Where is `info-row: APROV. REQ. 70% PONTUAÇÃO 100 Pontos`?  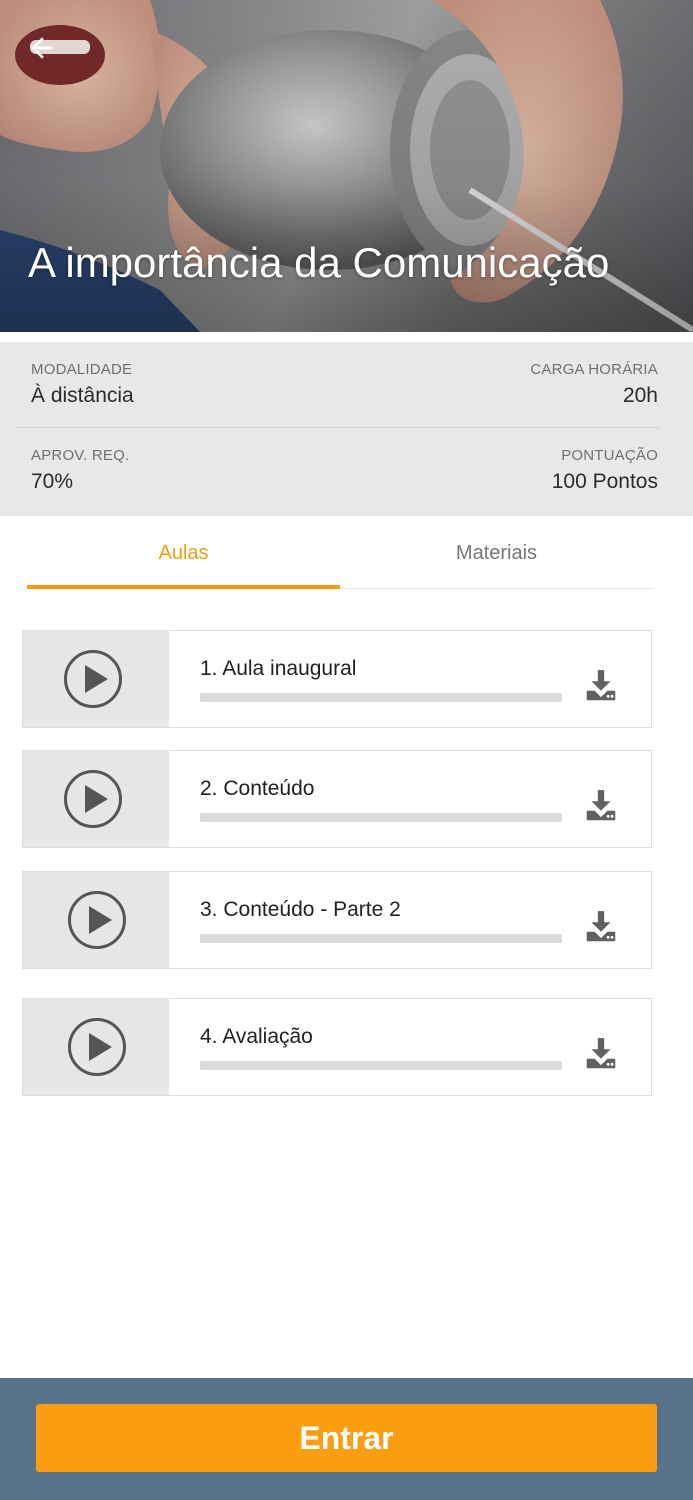 info-row: APROV. REQ. 70% PONTUAÇÃO 100 Pontos is located at coordinates (338, 471).